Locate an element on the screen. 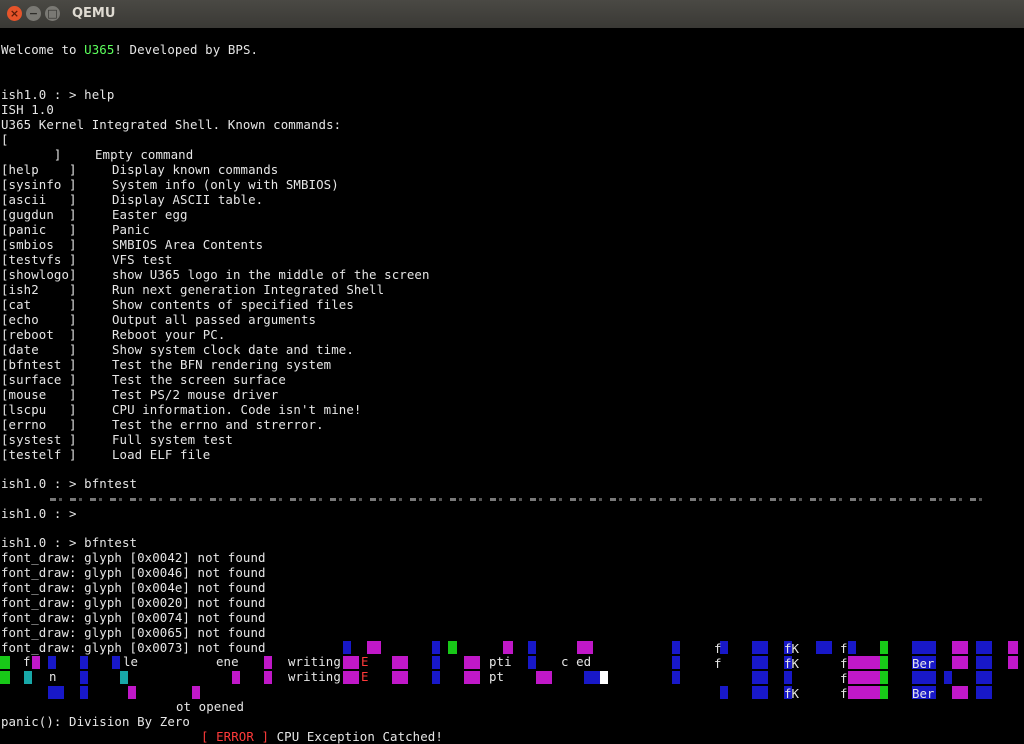 The height and width of the screenshot is (744, 1024). frag-n: n is located at coordinates (53, 676).